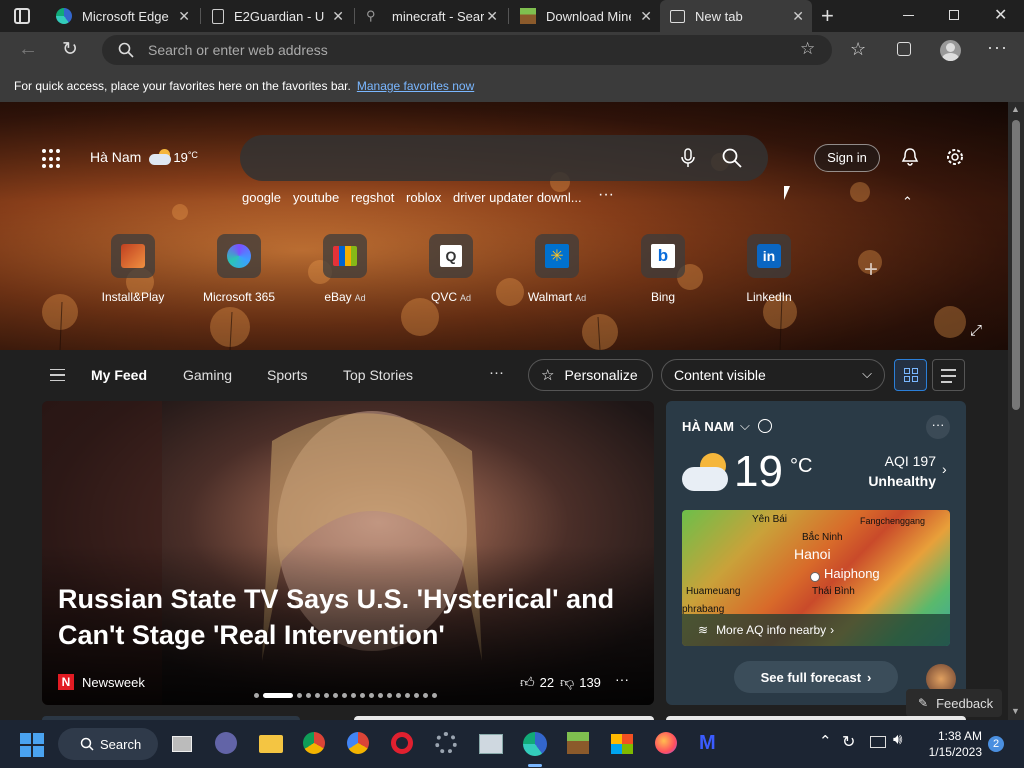  I want to click on restore-icon, so click(954, 15).